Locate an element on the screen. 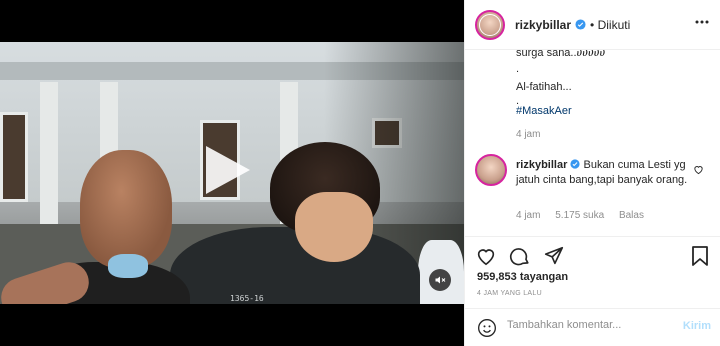  follow-status: • Diikuti is located at coordinates (610, 25).